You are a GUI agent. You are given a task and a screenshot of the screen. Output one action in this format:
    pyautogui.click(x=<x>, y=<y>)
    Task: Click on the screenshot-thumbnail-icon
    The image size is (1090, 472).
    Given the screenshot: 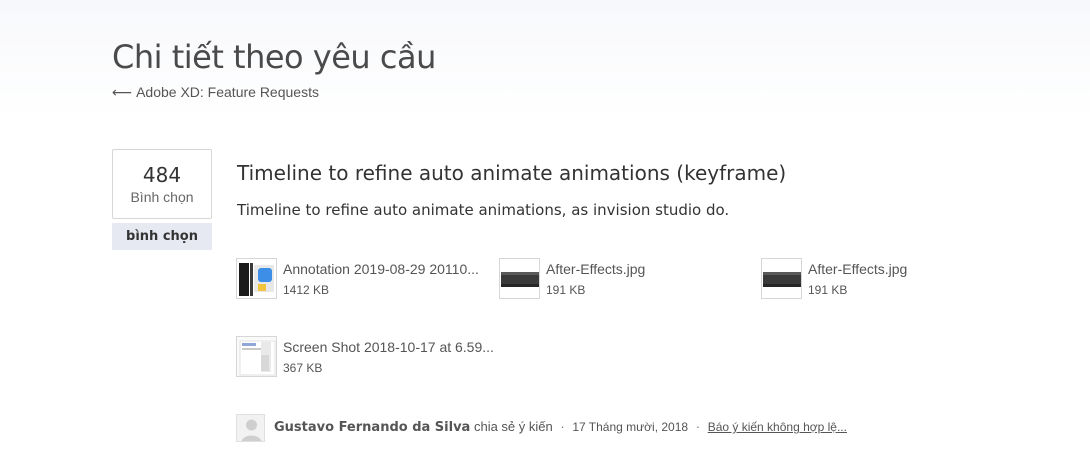 What is the action you would take?
    pyautogui.click(x=256, y=356)
    